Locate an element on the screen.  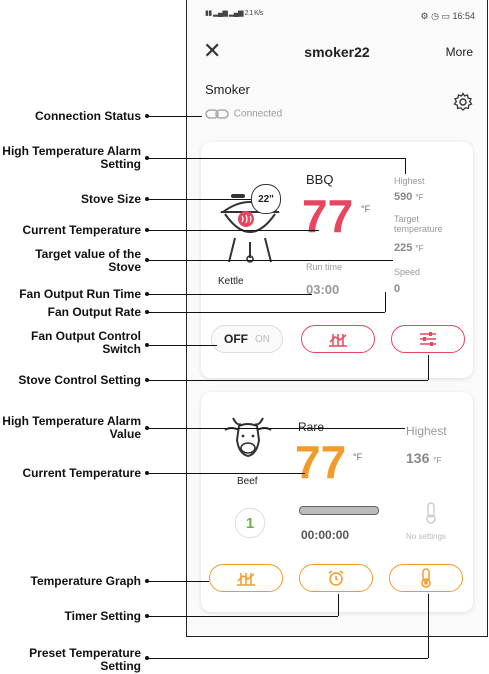
annotation-high-temp-alarm-value: High Temperature Alarm Value is located at coordinates (71, 427).